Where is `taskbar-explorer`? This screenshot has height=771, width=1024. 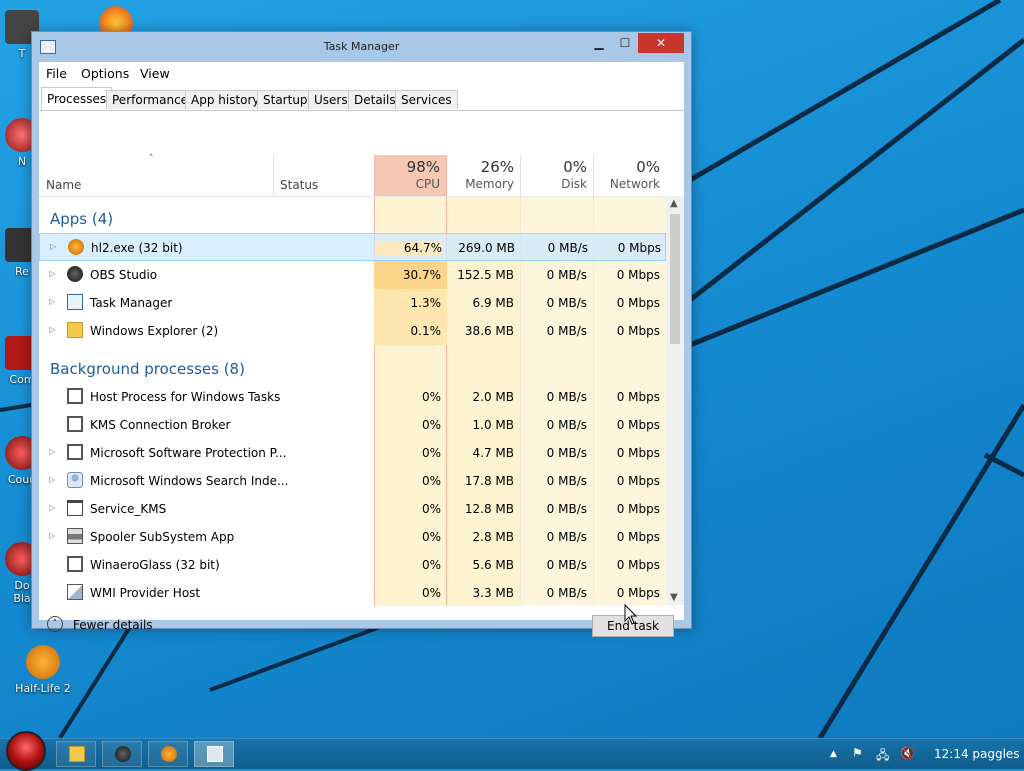
taskbar-explorer is located at coordinates (76, 754).